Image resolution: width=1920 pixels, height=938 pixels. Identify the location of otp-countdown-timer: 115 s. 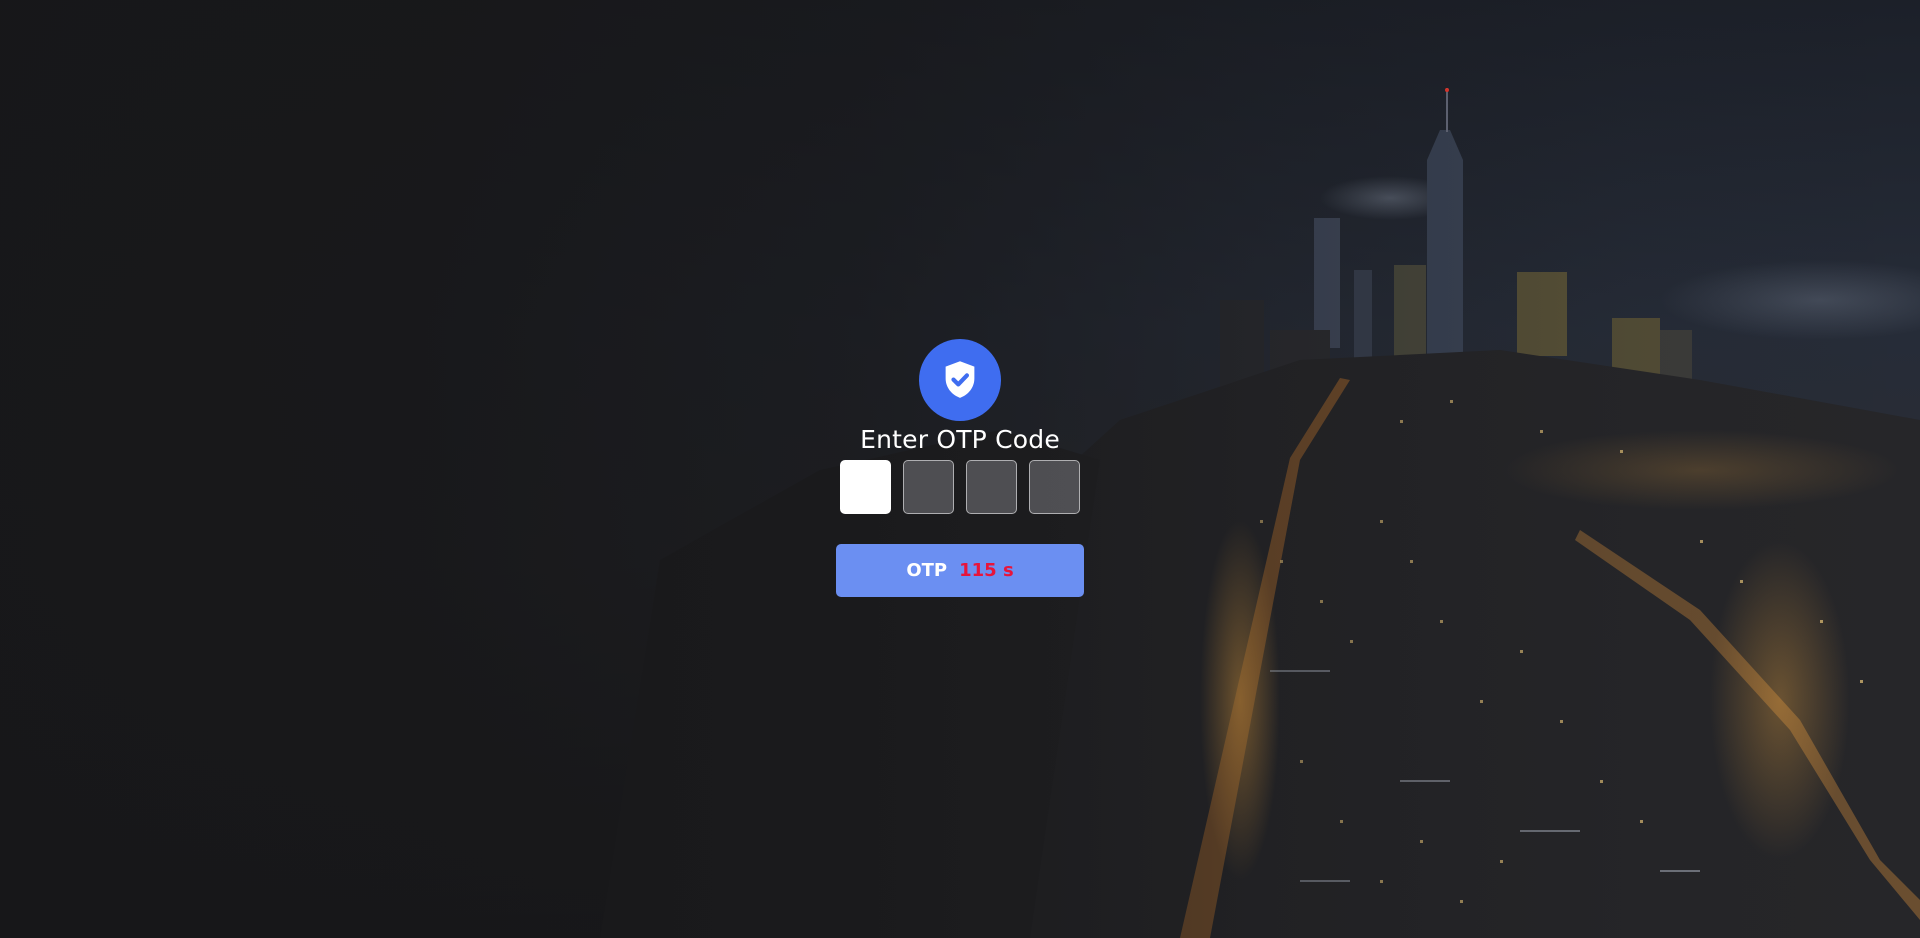
(986, 570).